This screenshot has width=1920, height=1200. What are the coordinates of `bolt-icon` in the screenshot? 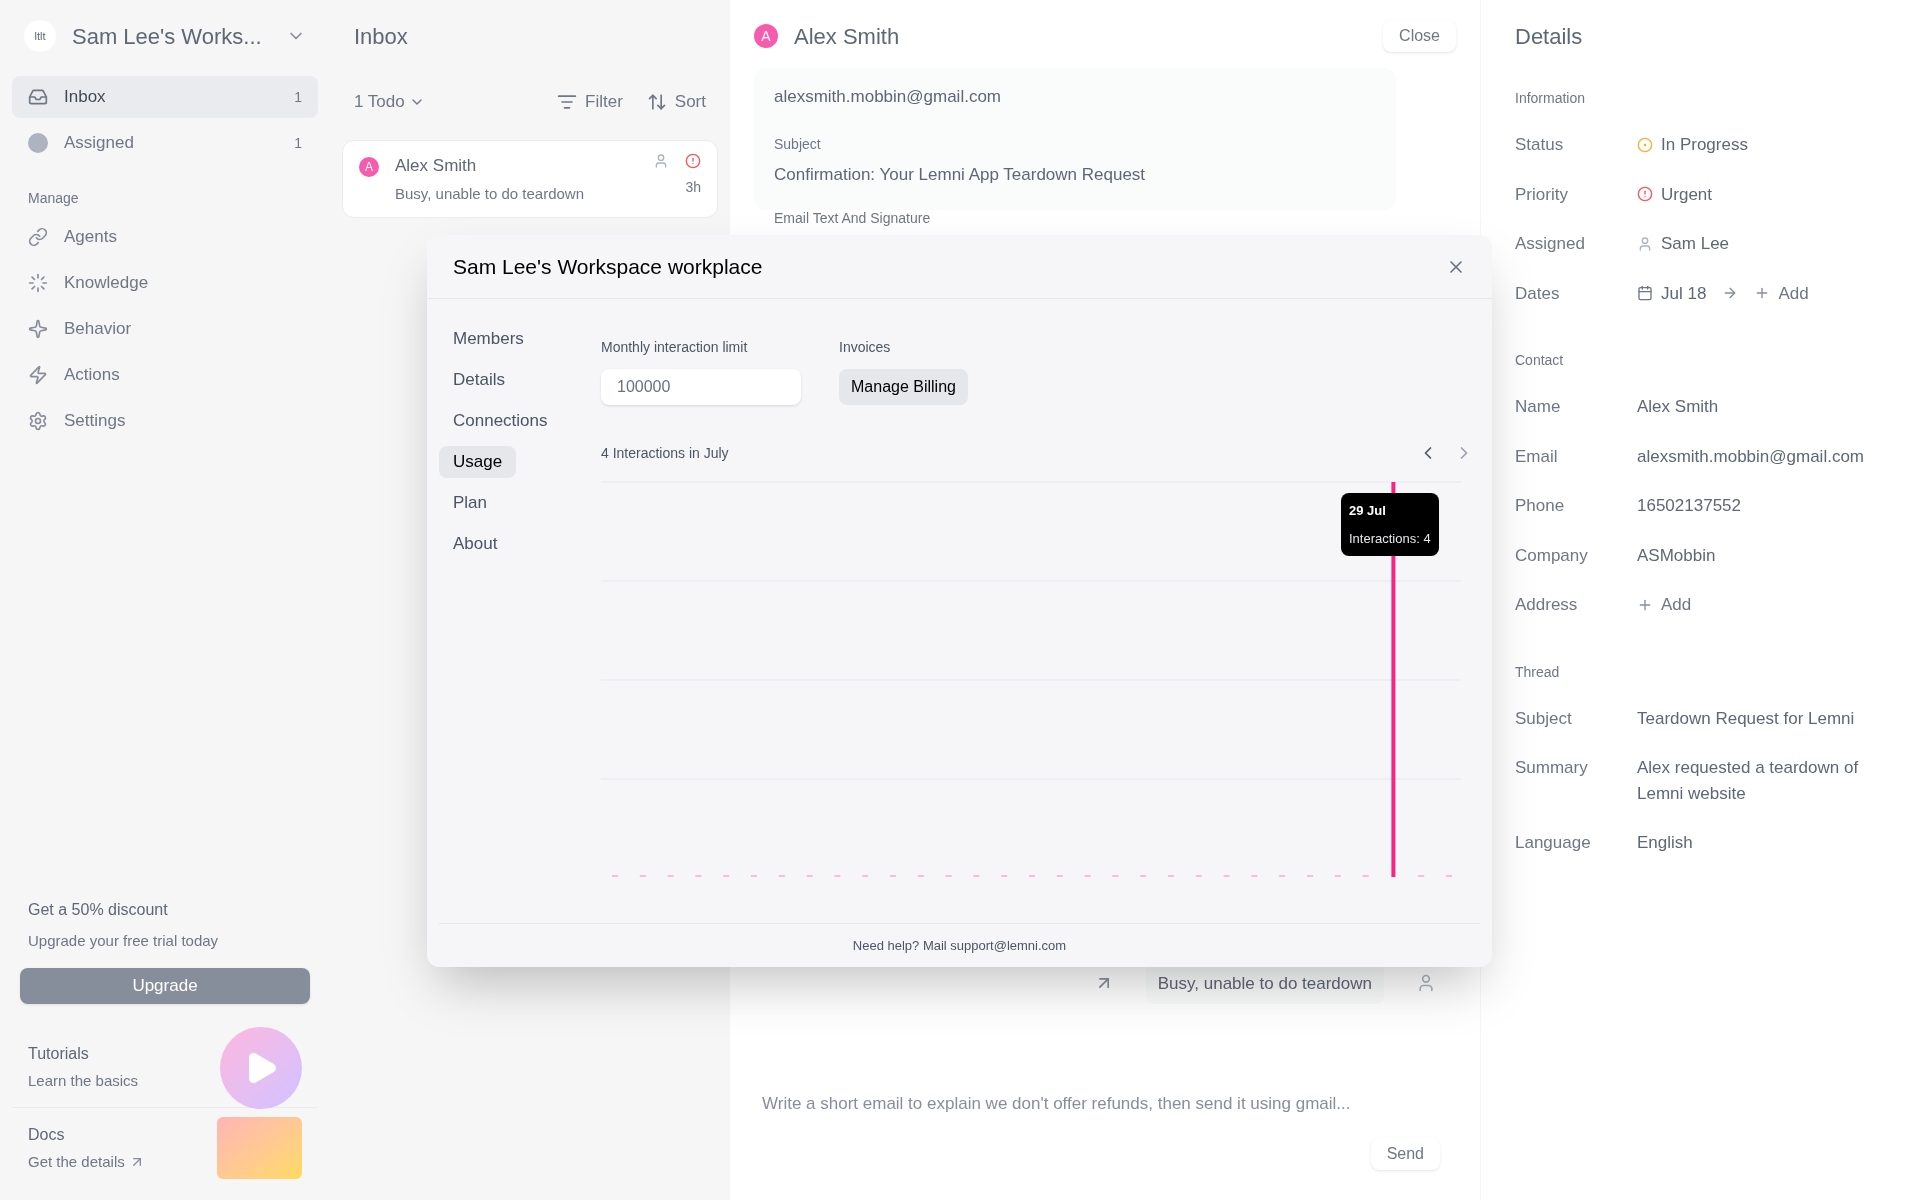 It's located at (38, 375).